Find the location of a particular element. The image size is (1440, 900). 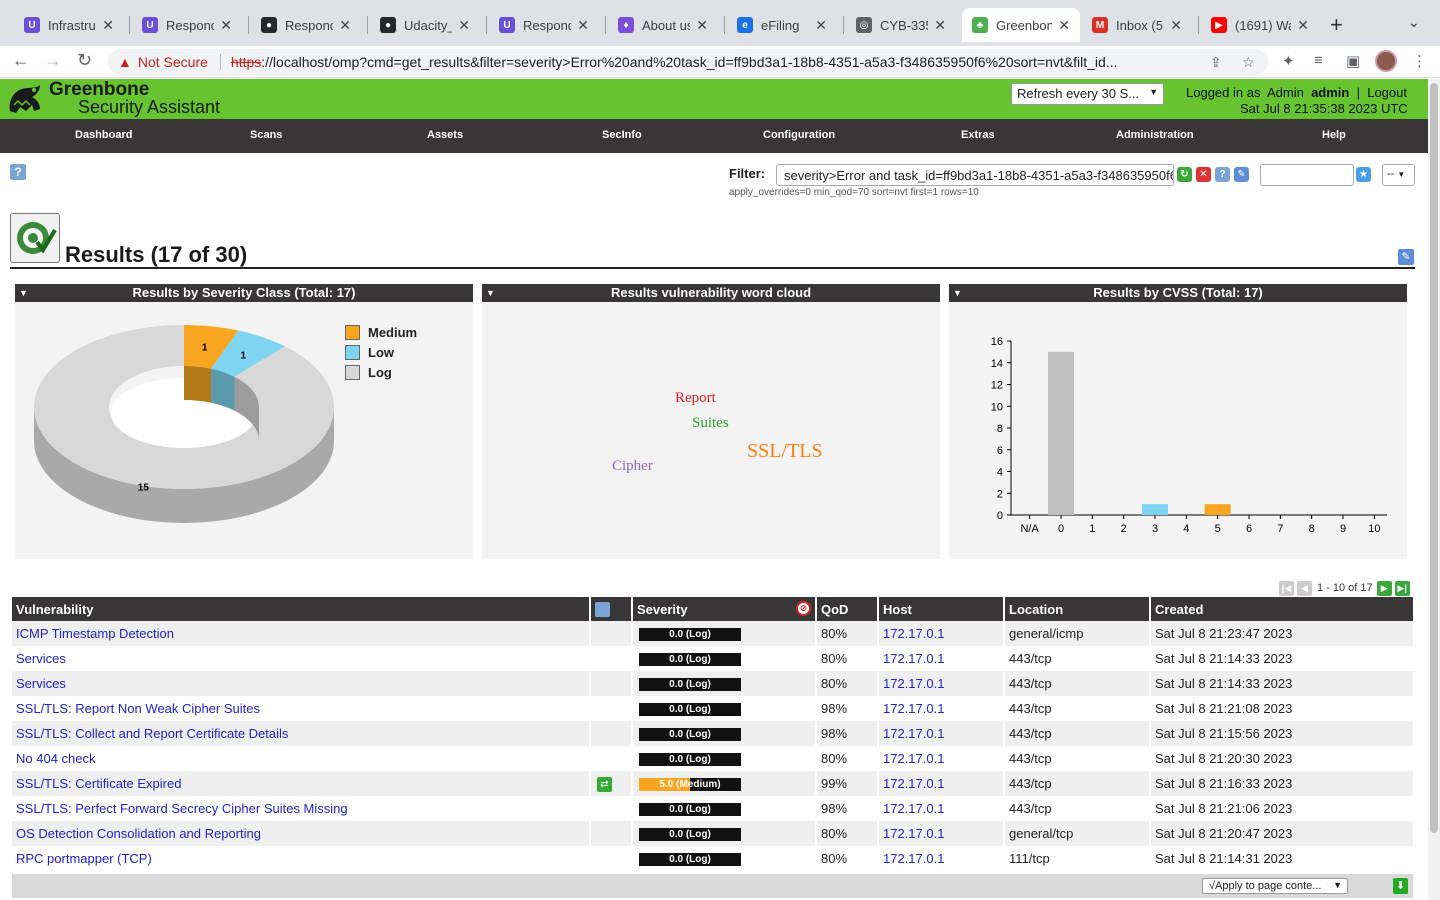

col-qod: QoD is located at coordinates (847, 609).